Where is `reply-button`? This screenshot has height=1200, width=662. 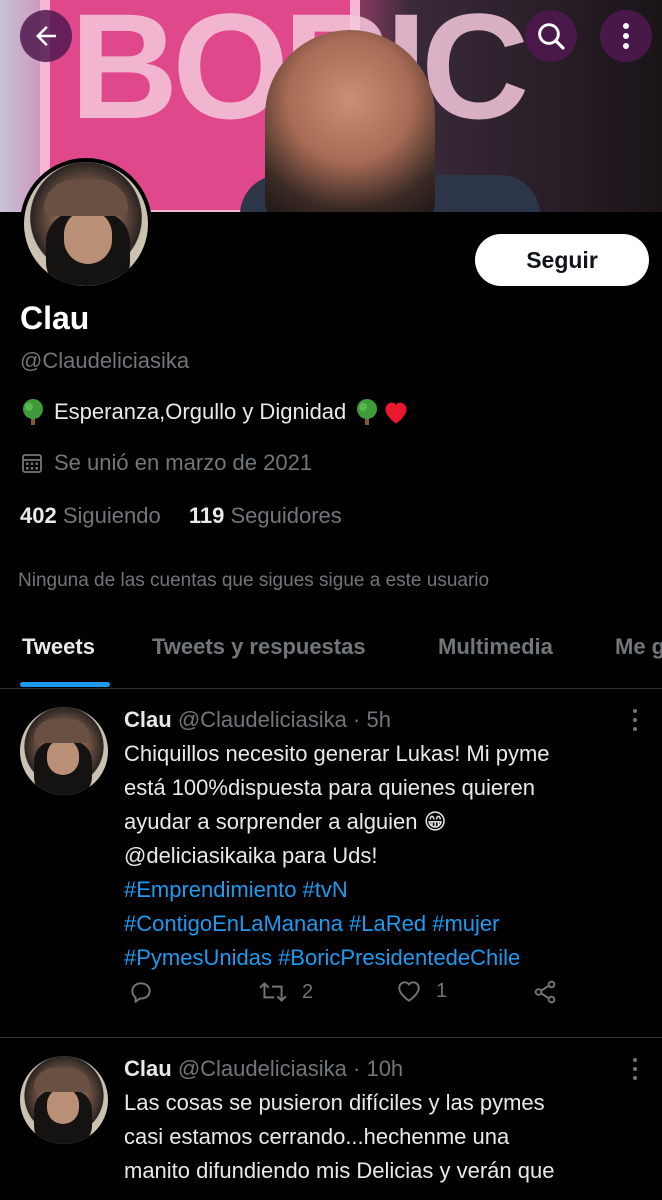
reply-button is located at coordinates (141, 992).